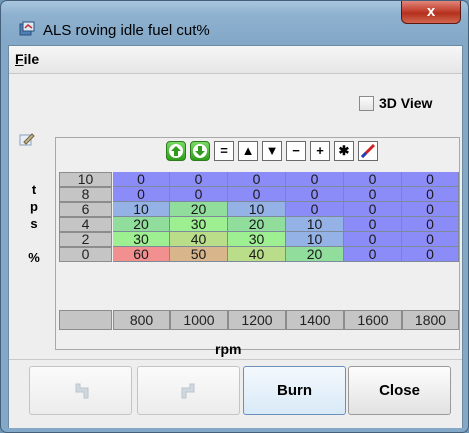 This screenshot has height=433, width=469. What do you see at coordinates (315, 320) in the screenshot?
I see `x-axis-cell: 1400` at bounding box center [315, 320].